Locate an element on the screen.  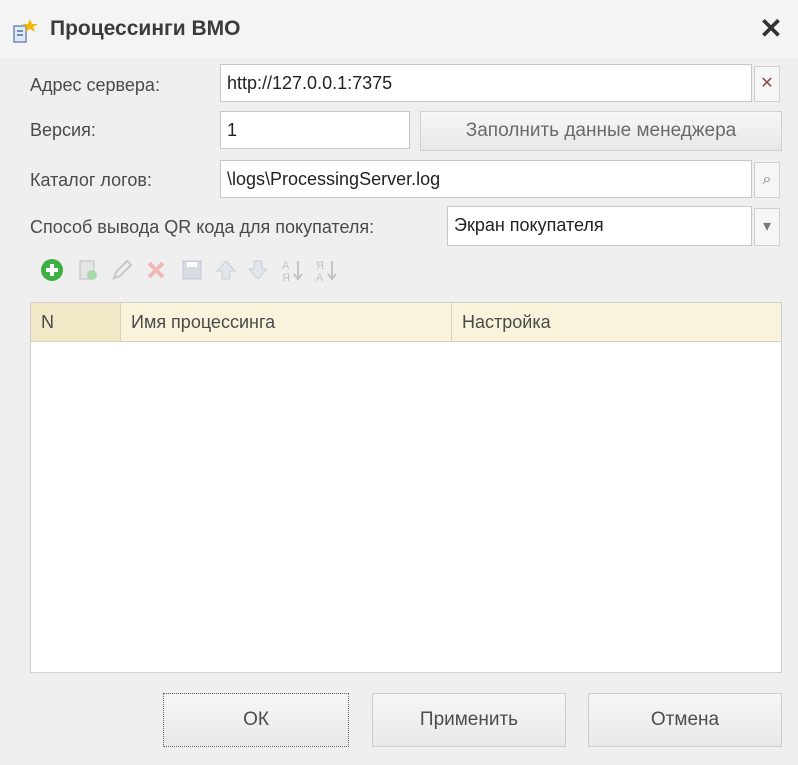
qr-label: Способ вывода QR кода для покупателя: is located at coordinates (202, 227).